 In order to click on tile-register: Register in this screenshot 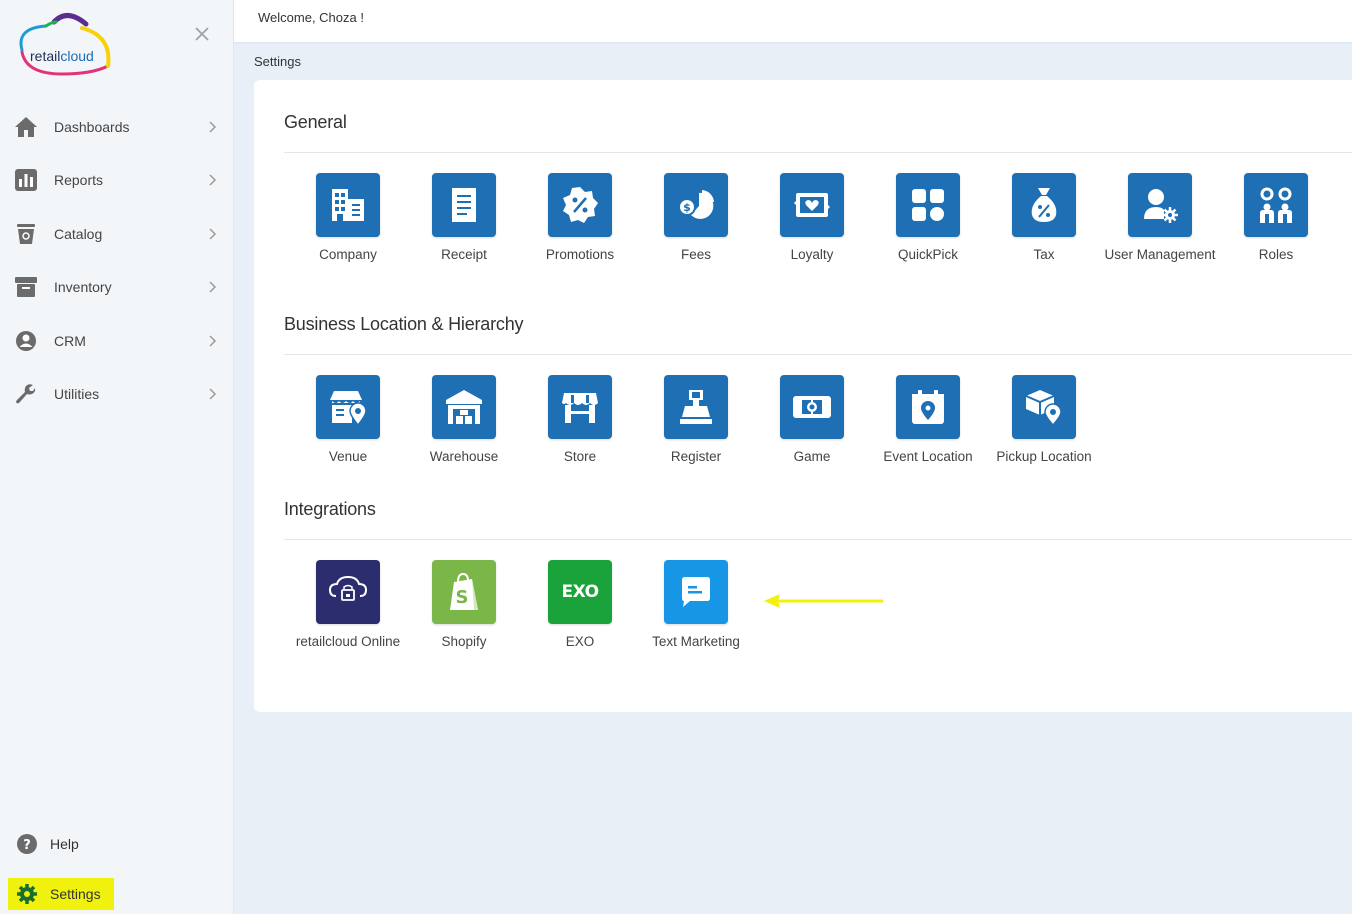, I will do `click(696, 420)`.